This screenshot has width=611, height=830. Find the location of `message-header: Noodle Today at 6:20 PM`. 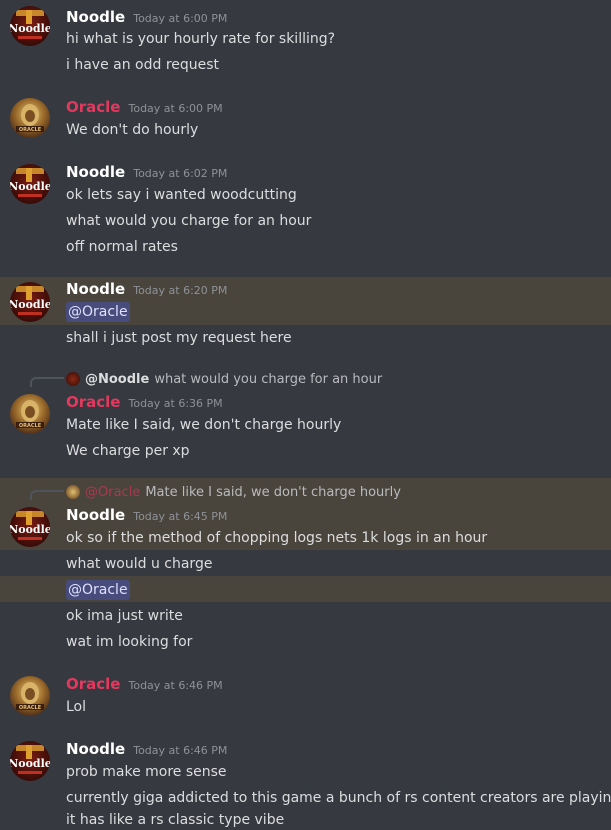

message-header: Noodle Today at 6:20 PM is located at coordinates (146, 290).